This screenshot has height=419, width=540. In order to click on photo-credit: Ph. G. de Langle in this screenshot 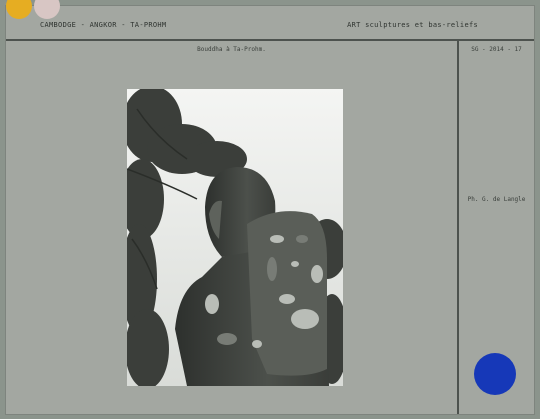, I will do `click(496, 199)`.